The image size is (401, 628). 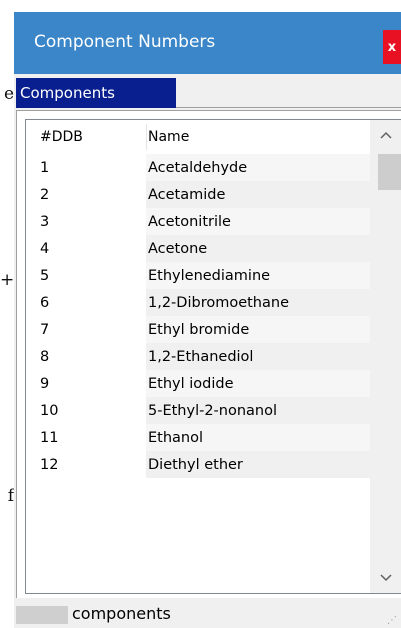 I want to click on component-name-cell: Acetaldehyde, so click(x=198, y=167).